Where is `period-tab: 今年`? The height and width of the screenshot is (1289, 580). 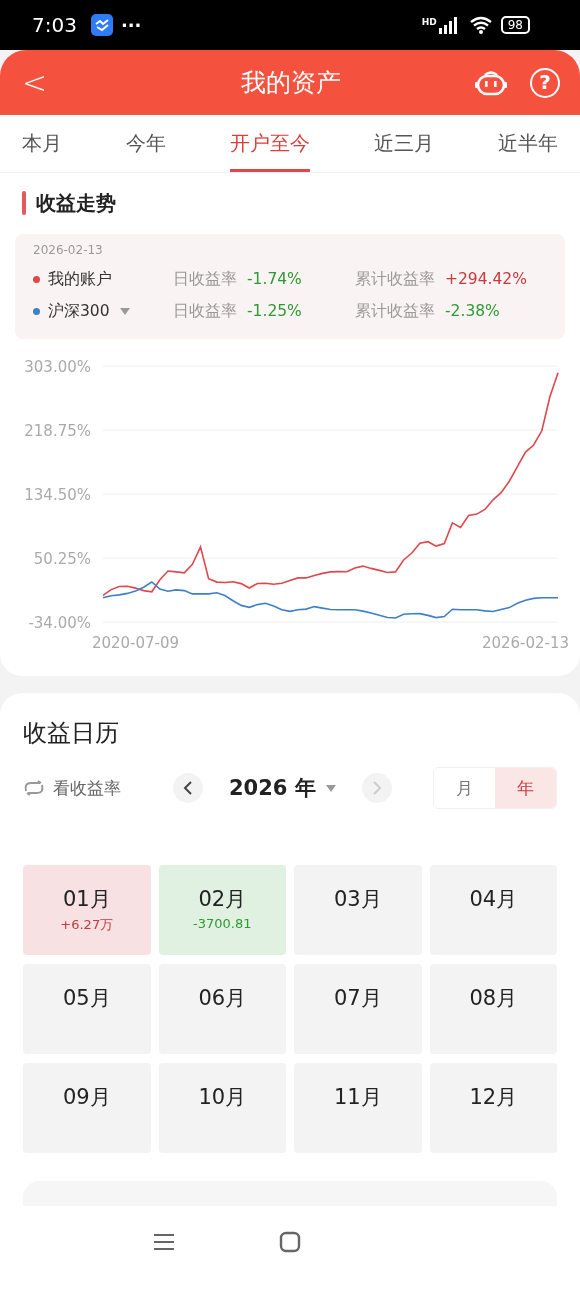 period-tab: 今年 is located at coordinates (146, 143).